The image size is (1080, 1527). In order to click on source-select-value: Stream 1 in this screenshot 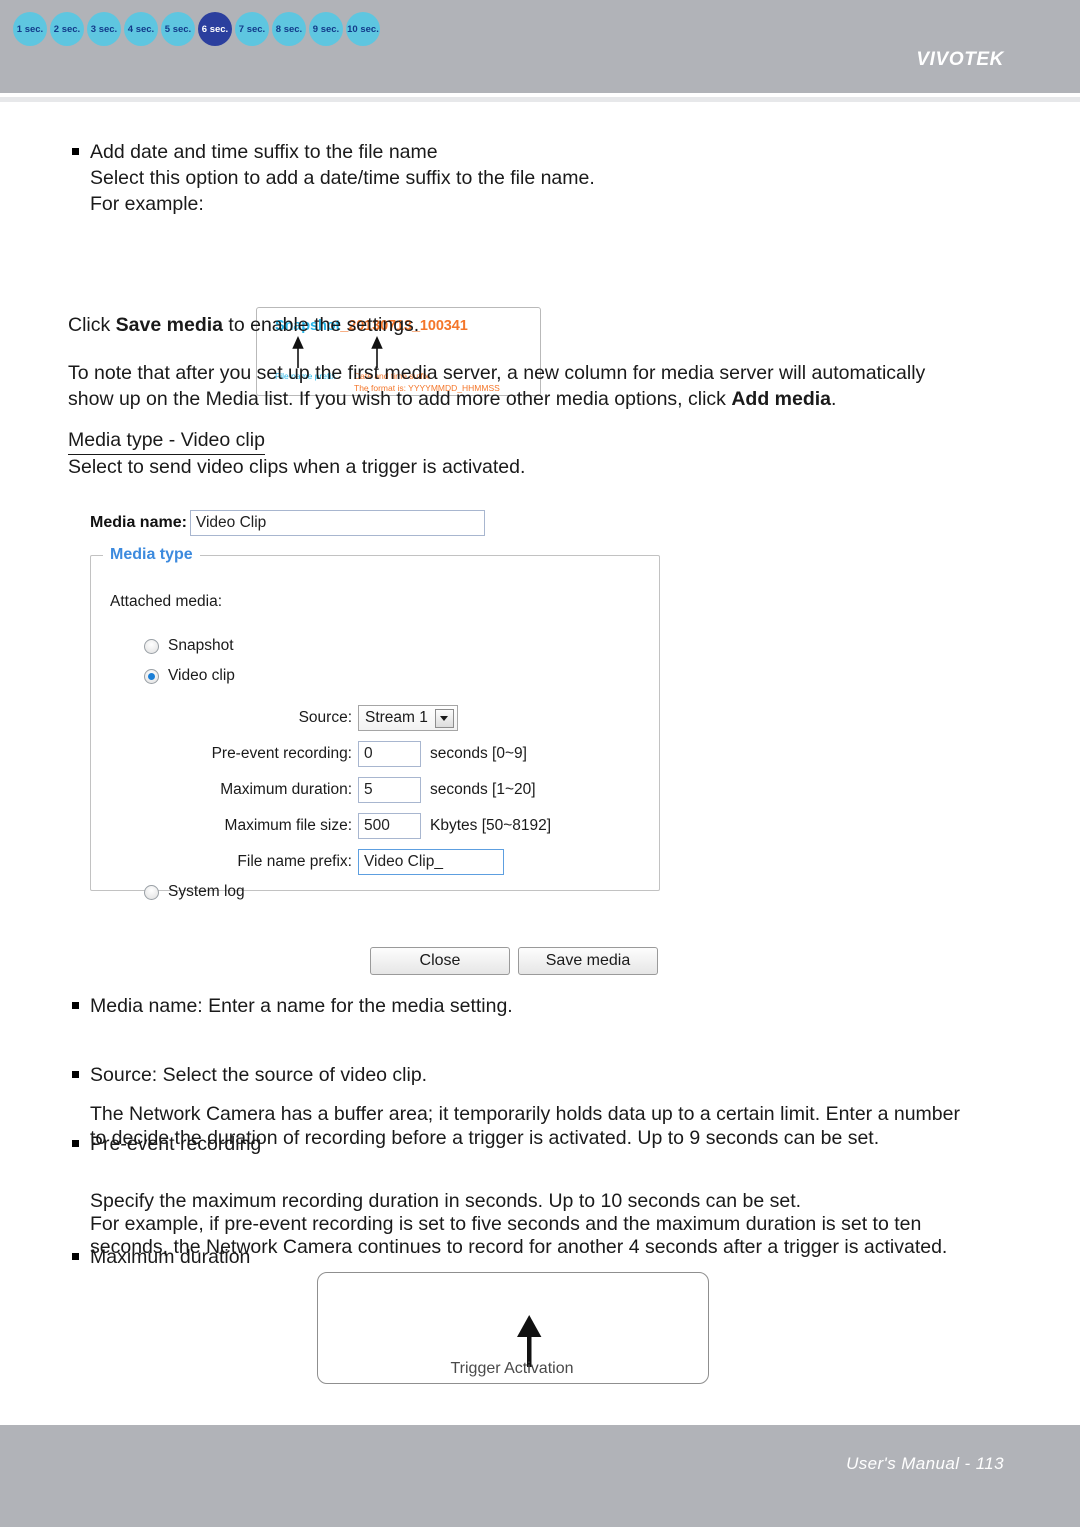, I will do `click(396, 717)`.